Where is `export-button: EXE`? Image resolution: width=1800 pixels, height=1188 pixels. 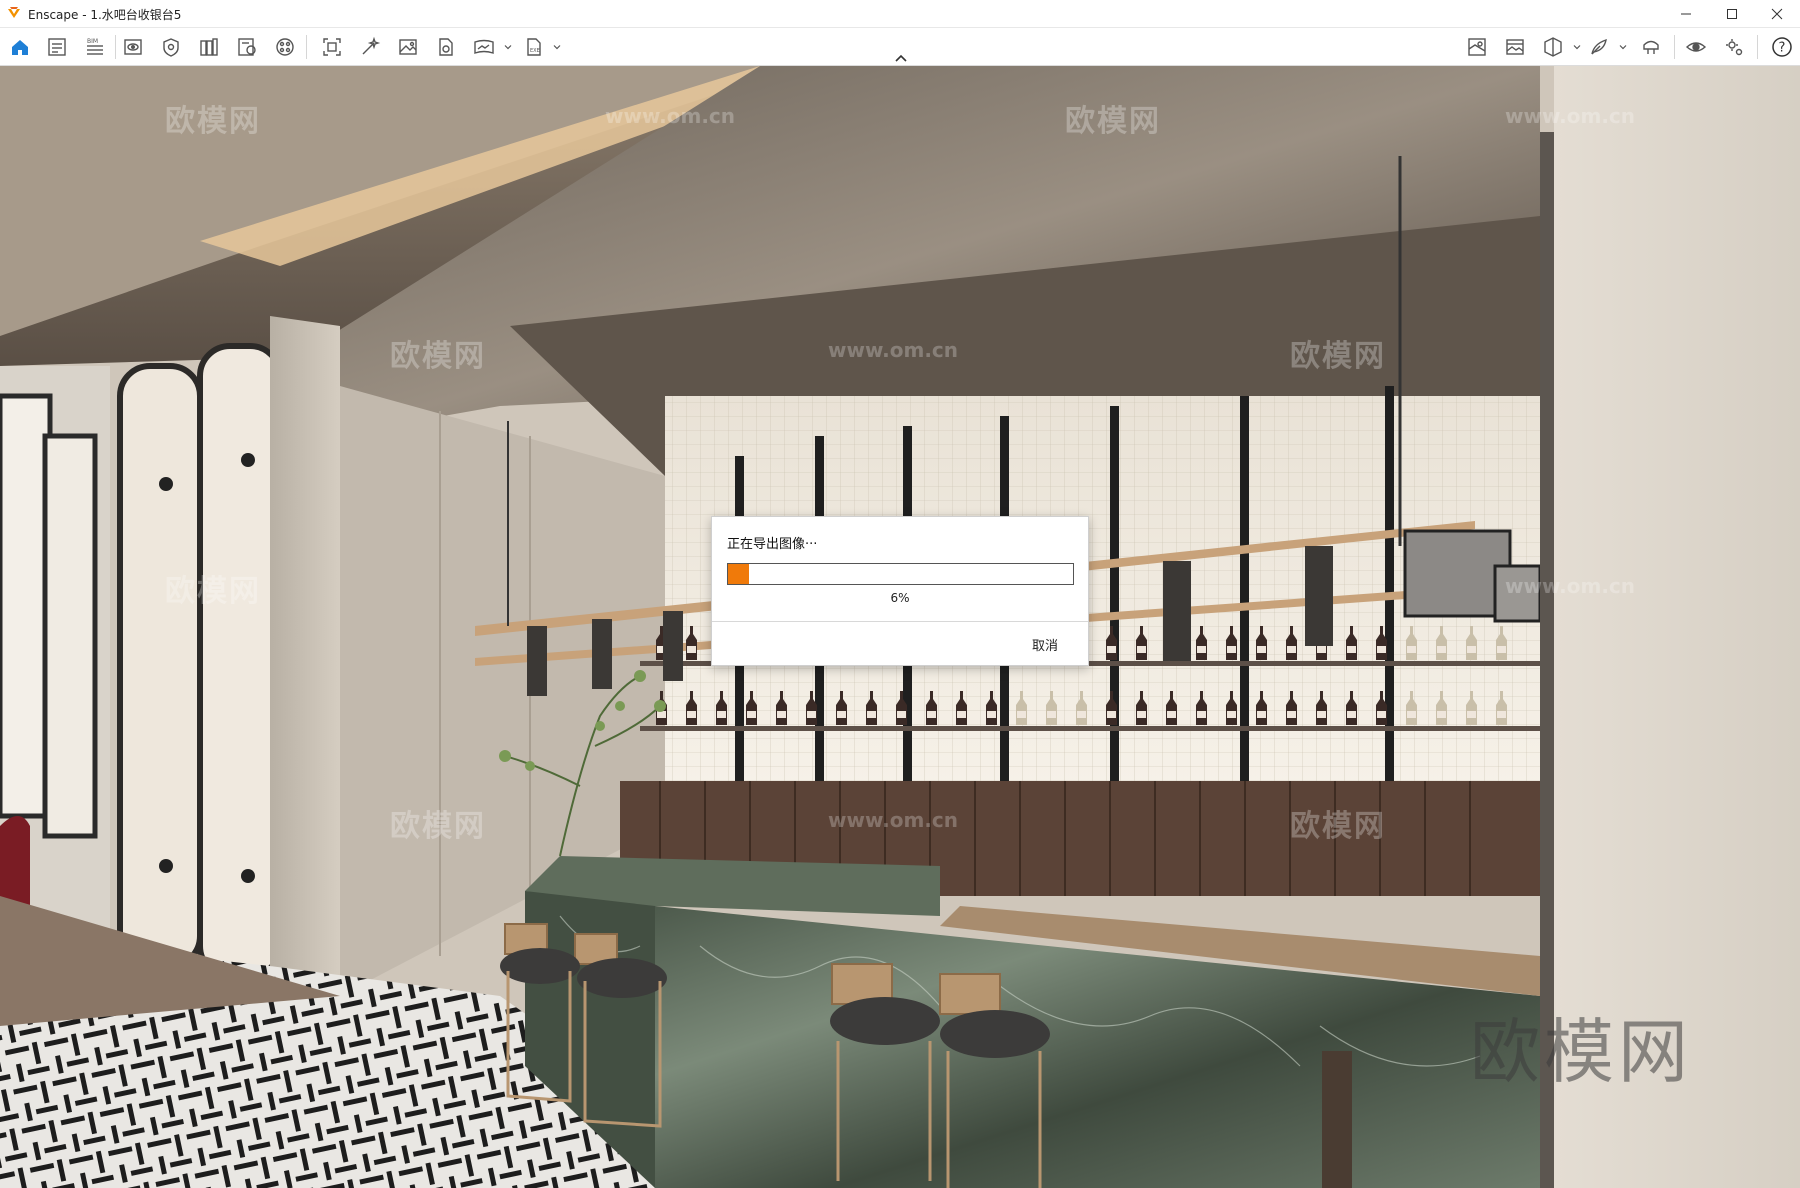
export-button: EXE is located at coordinates (534, 47).